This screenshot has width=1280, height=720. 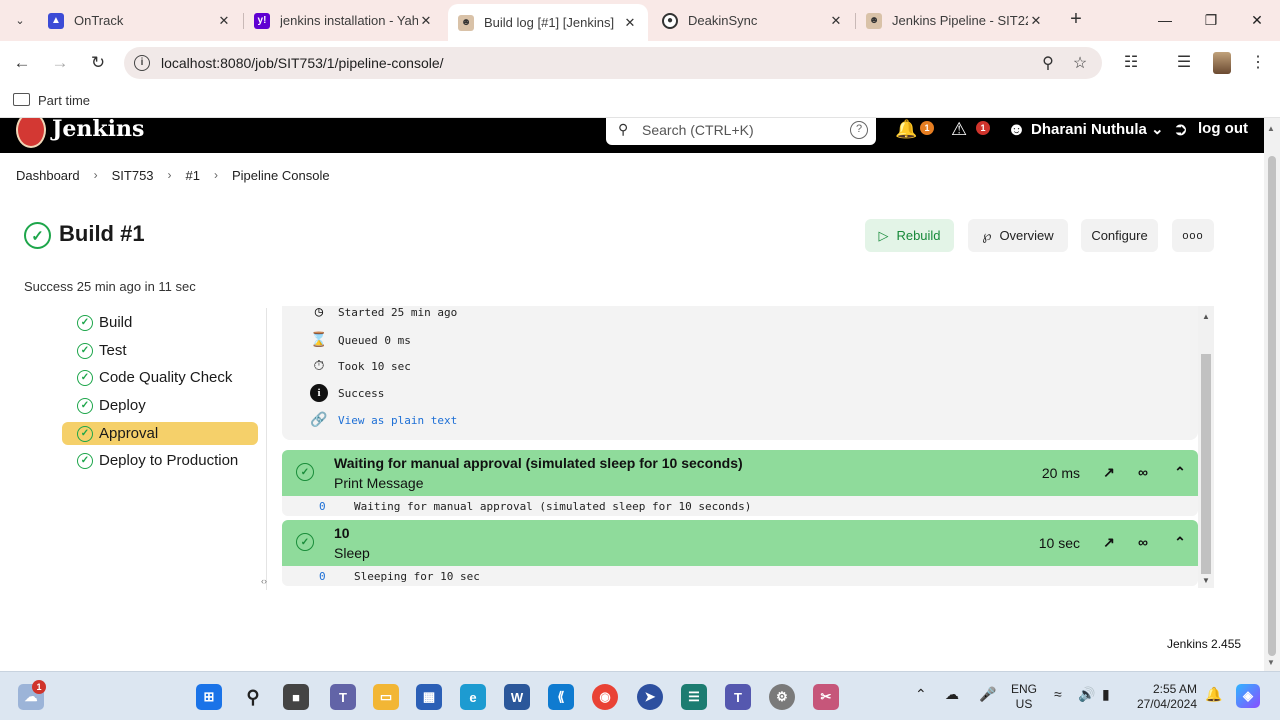 What do you see at coordinates (1206, 464) in the screenshot?
I see `console-scroll-thumb` at bounding box center [1206, 464].